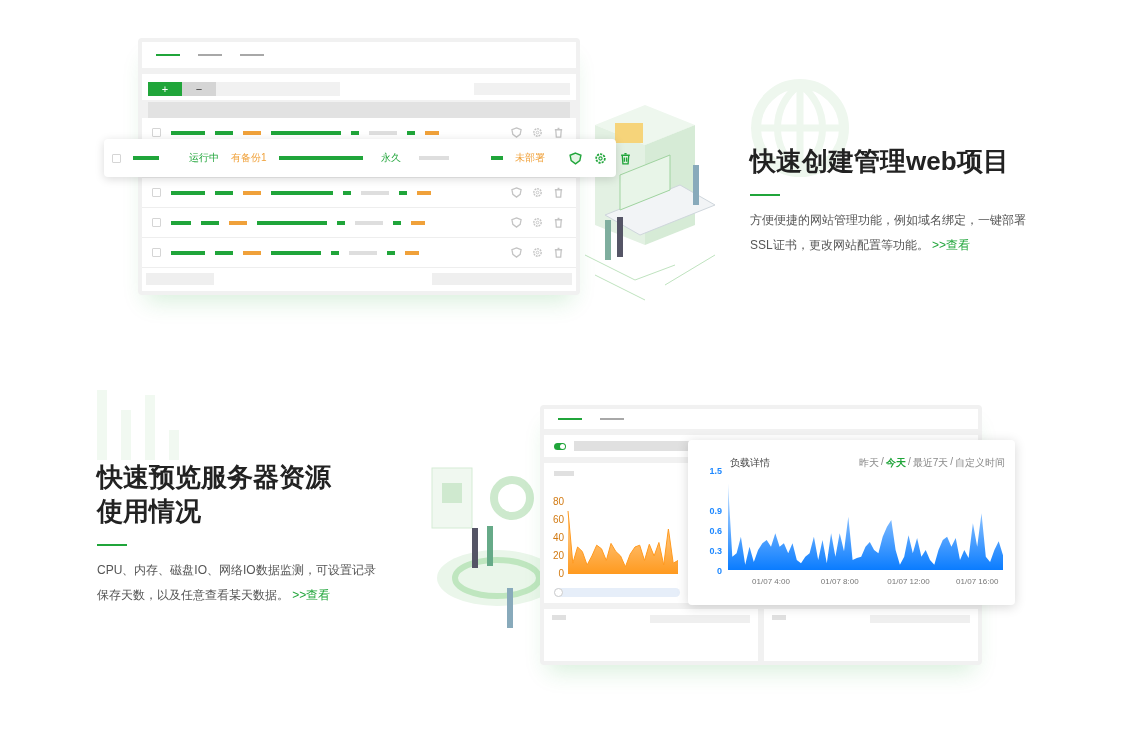  Describe the element at coordinates (165, 89) in the screenshot. I see `add-button: +` at that location.